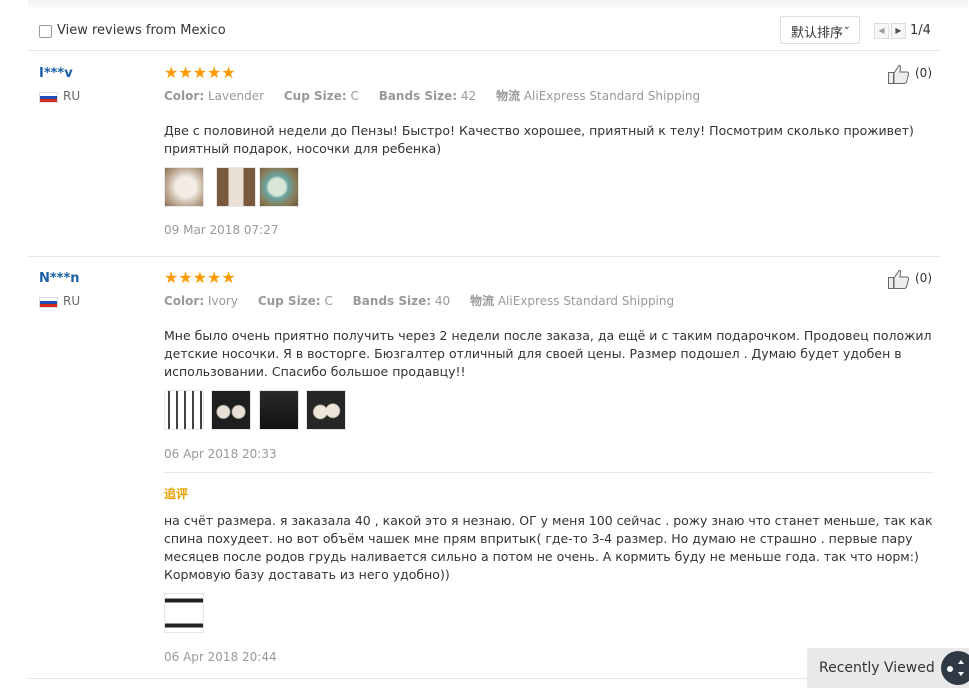 The width and height of the screenshot is (969, 689). Describe the element at coordinates (141, 30) in the screenshot. I see `mexico-filter-label: View reviews from Mexico` at that location.